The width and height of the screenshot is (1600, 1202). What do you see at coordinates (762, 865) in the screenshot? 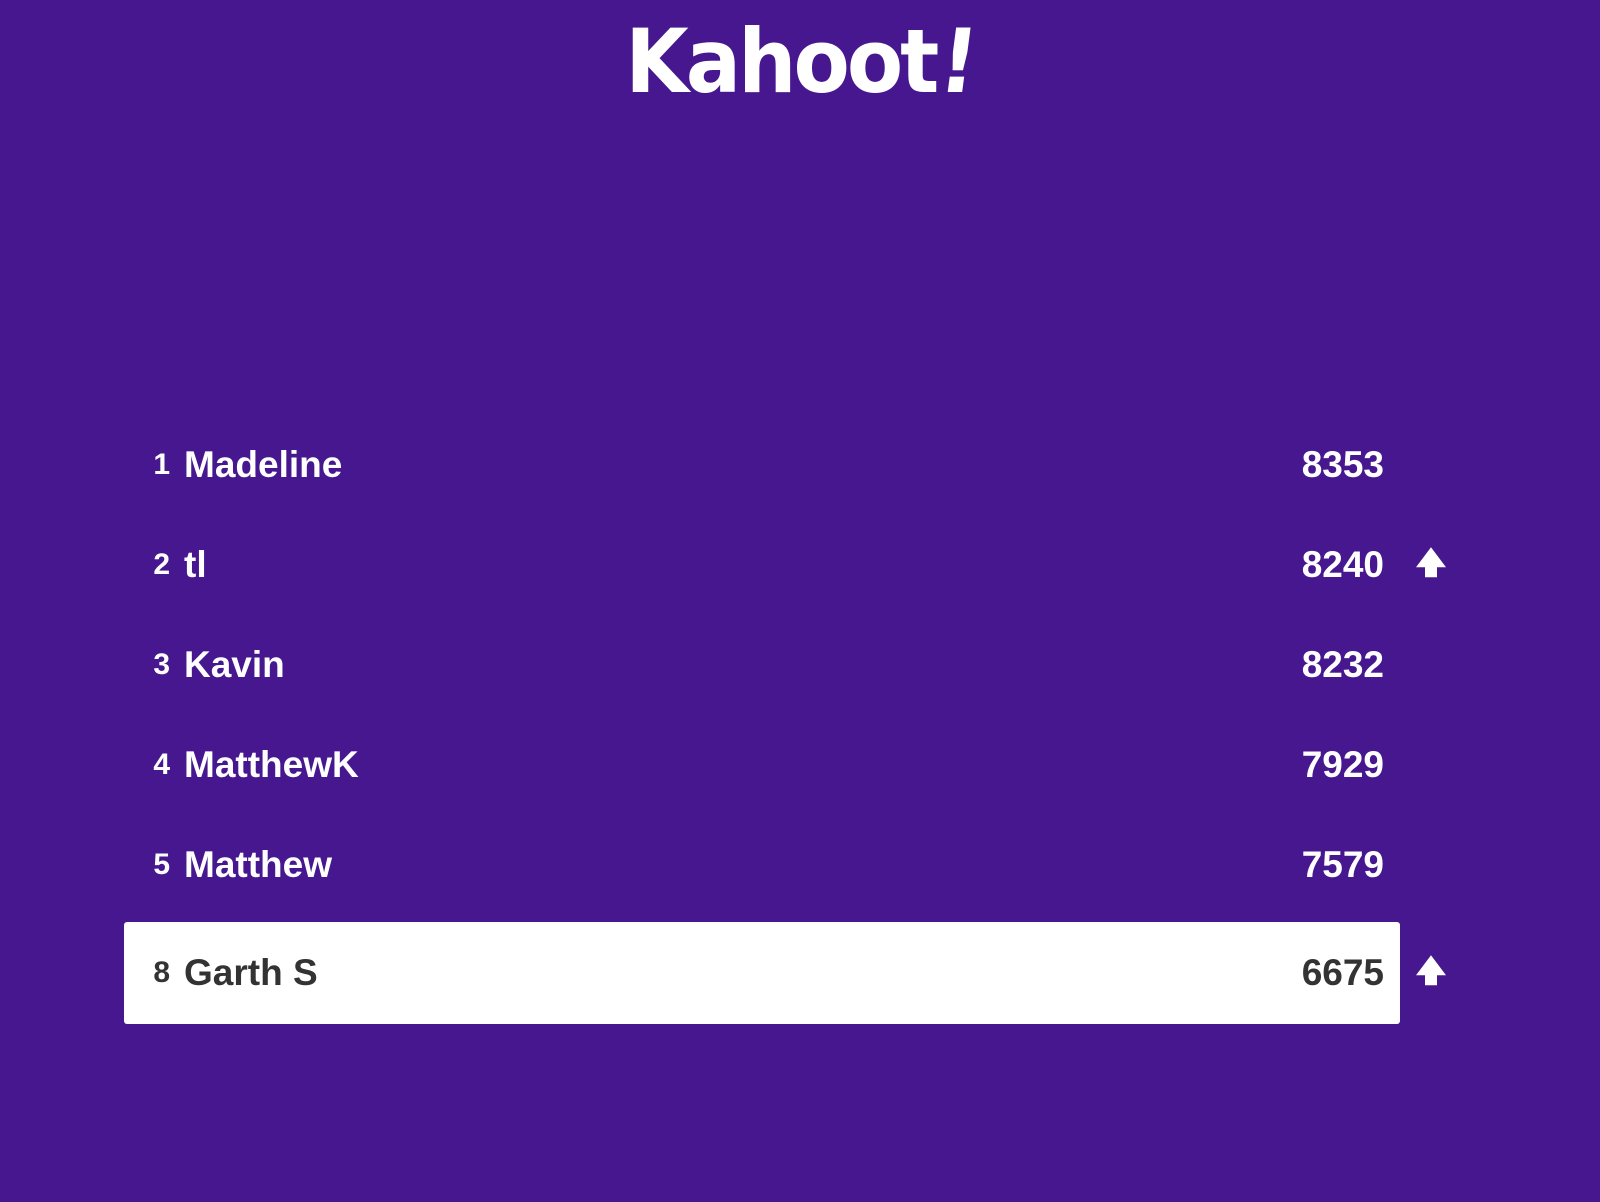
I see `leaderboard-row: 5 Matthew 7579` at bounding box center [762, 865].